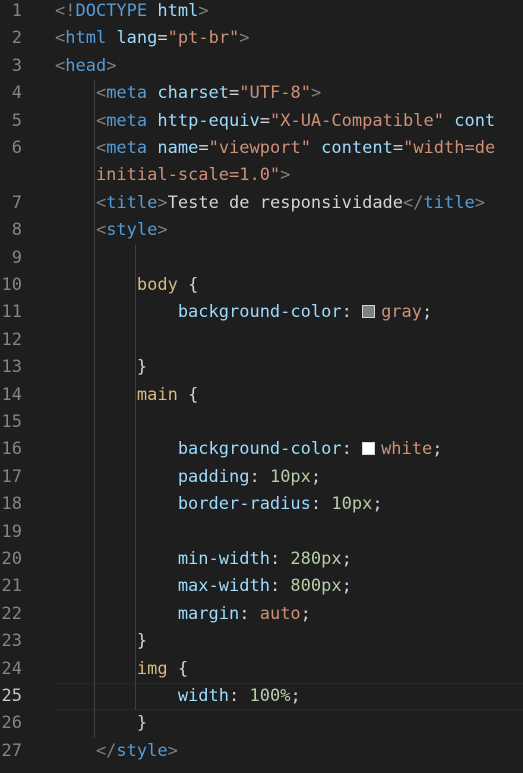 This screenshot has height=773, width=523. What do you see at coordinates (142, 750) in the screenshot?
I see `code-token: style` at bounding box center [142, 750].